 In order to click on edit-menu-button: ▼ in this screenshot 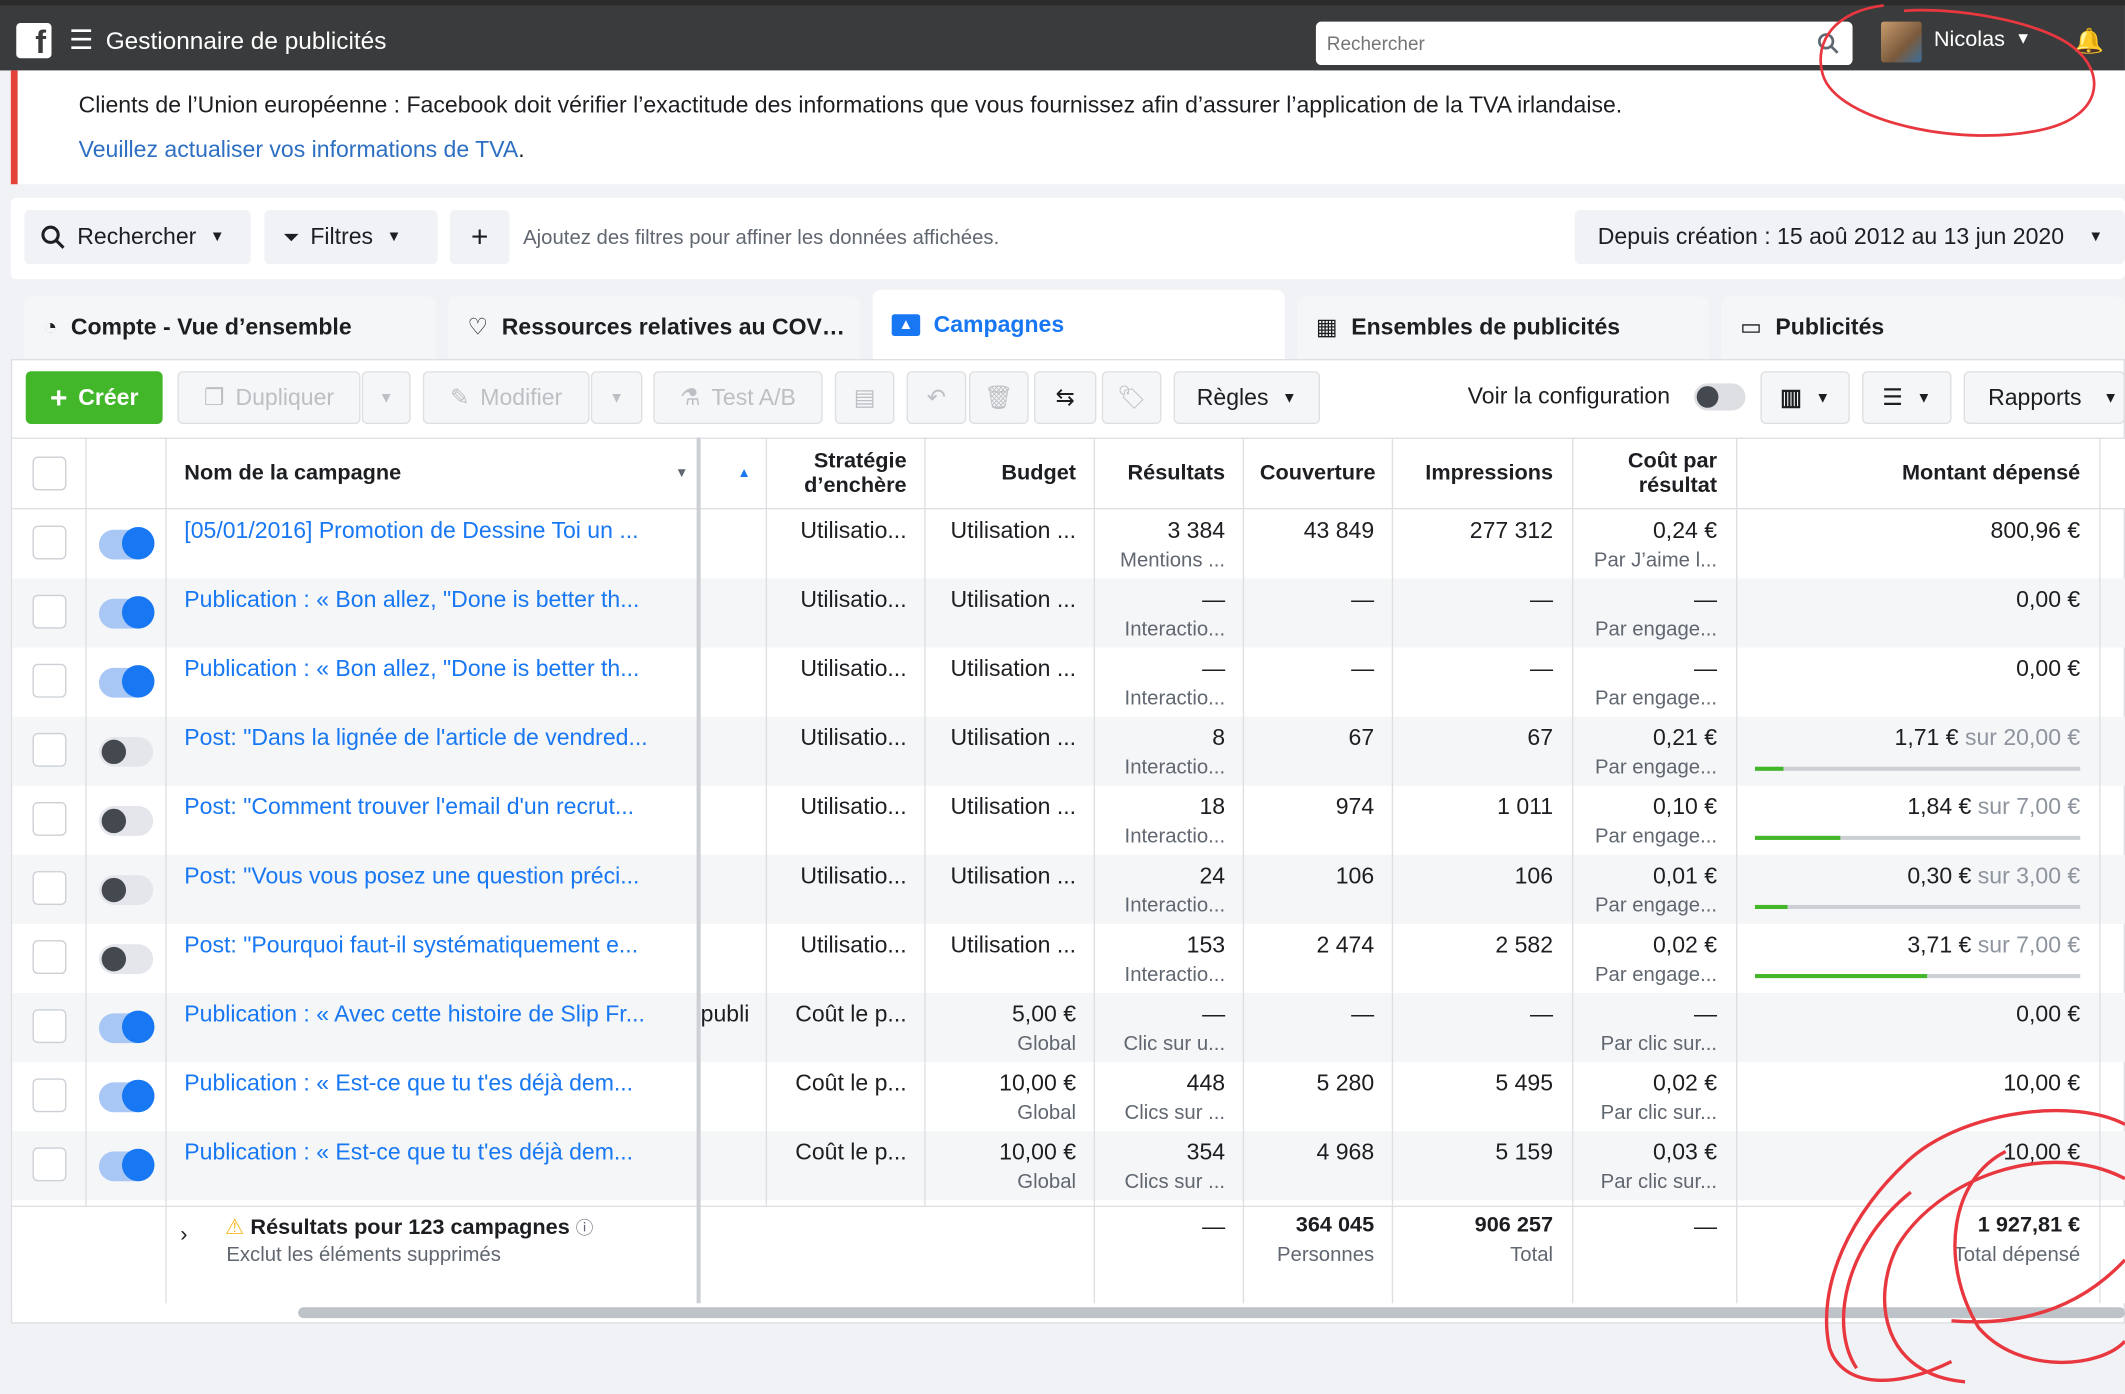, I will do `click(616, 398)`.